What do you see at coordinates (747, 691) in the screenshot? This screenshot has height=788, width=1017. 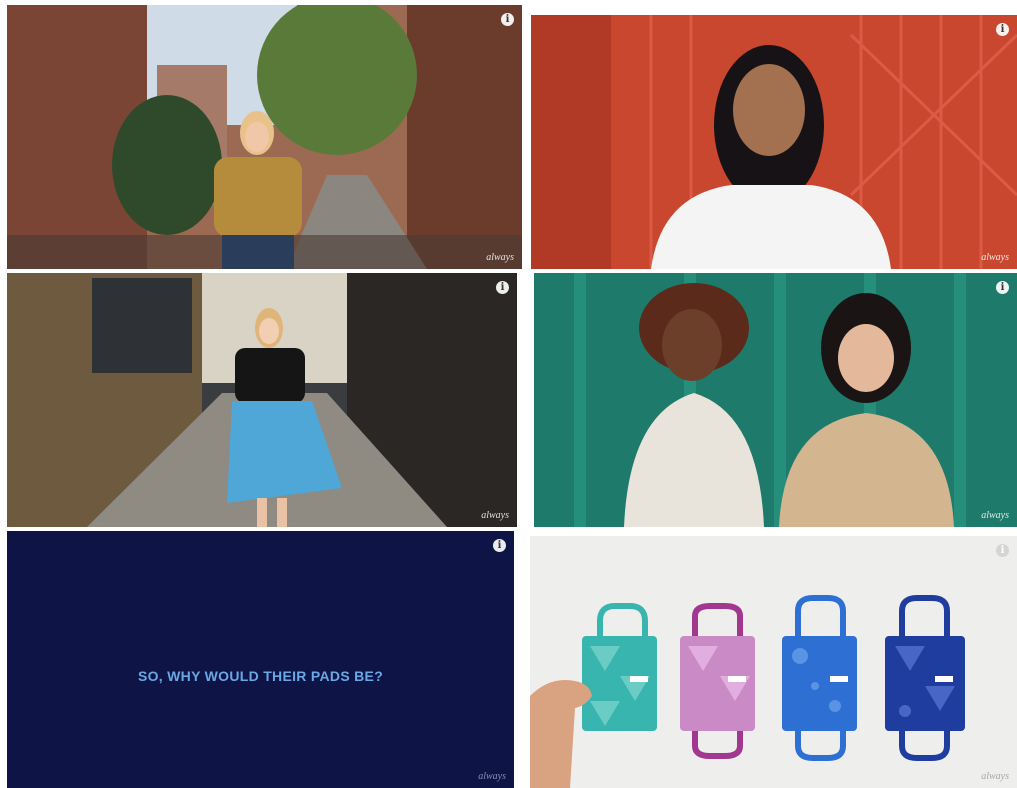 I see `pad-packages-image` at bounding box center [747, 691].